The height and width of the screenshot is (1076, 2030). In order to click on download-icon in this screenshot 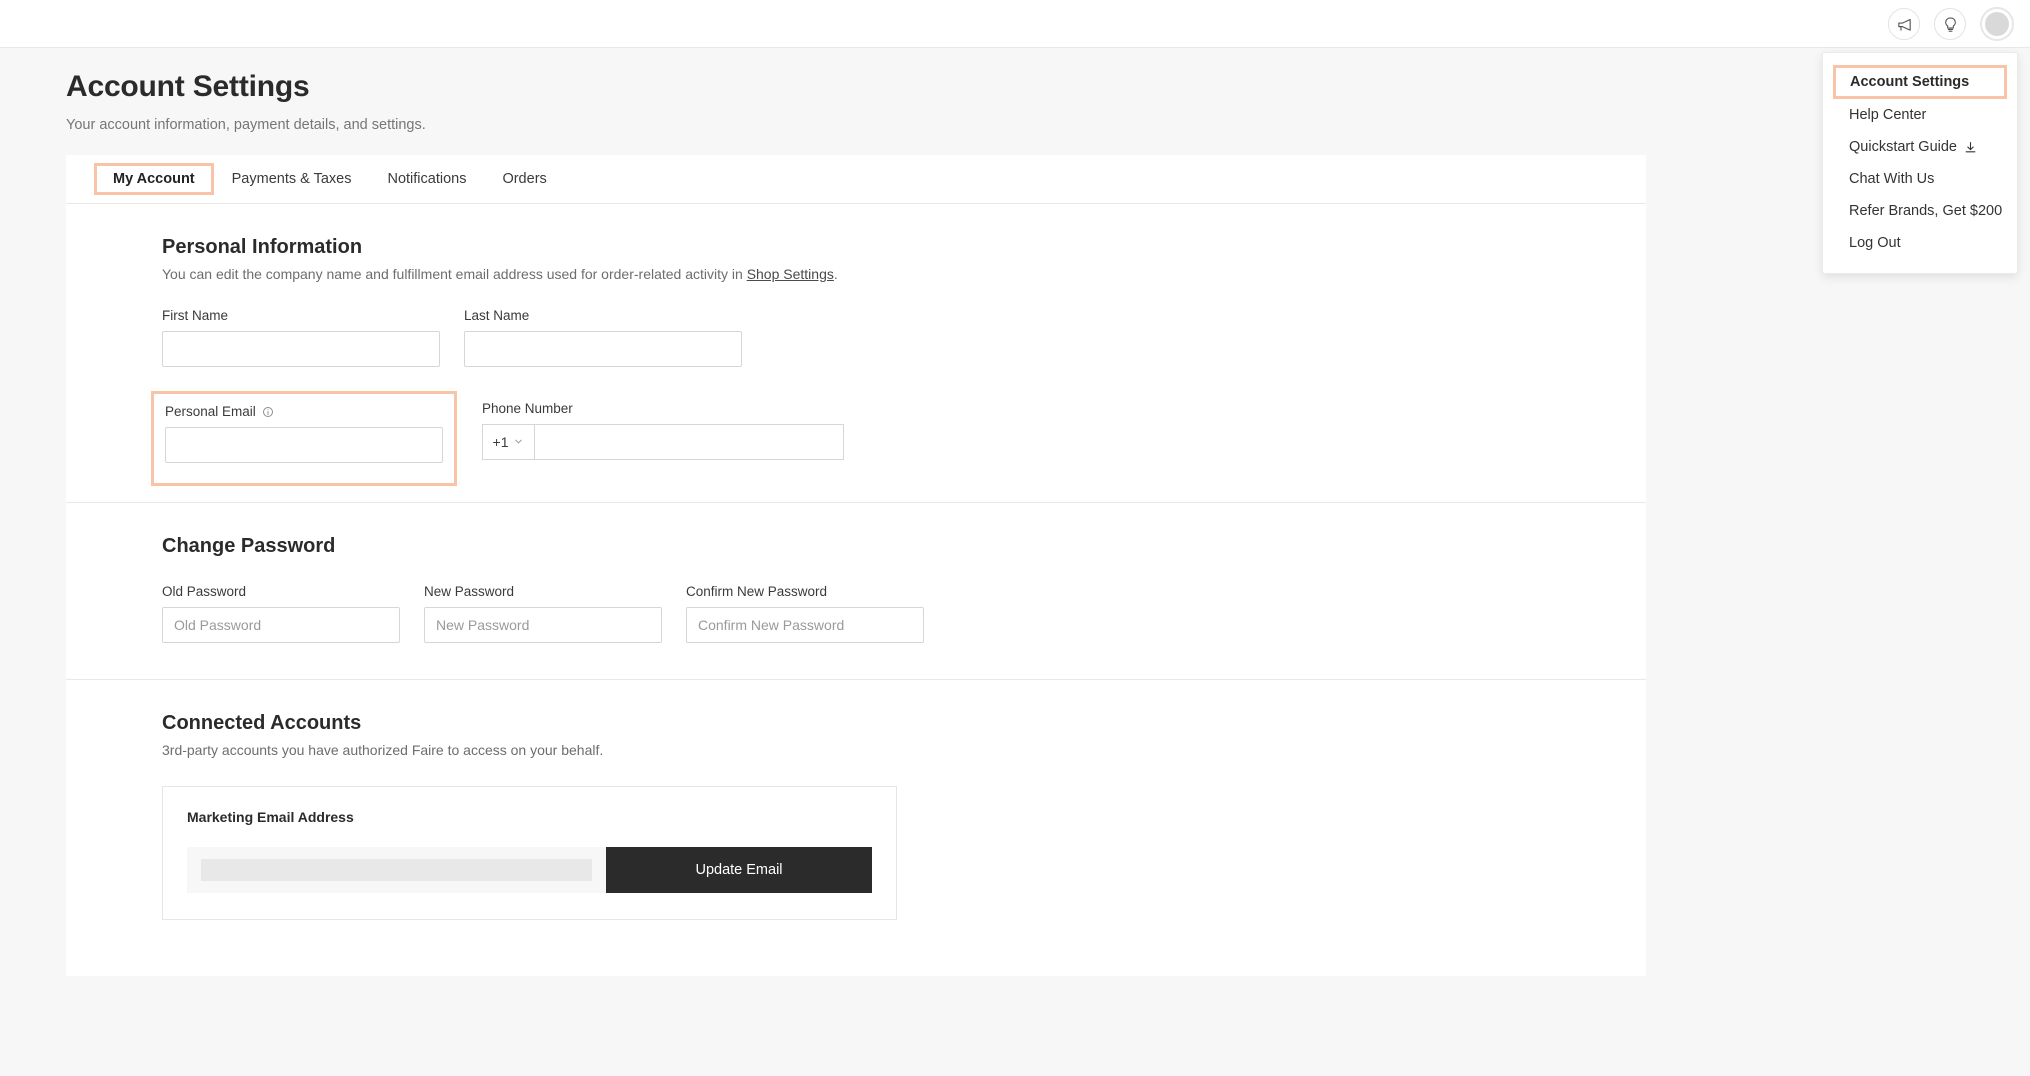, I will do `click(1970, 147)`.